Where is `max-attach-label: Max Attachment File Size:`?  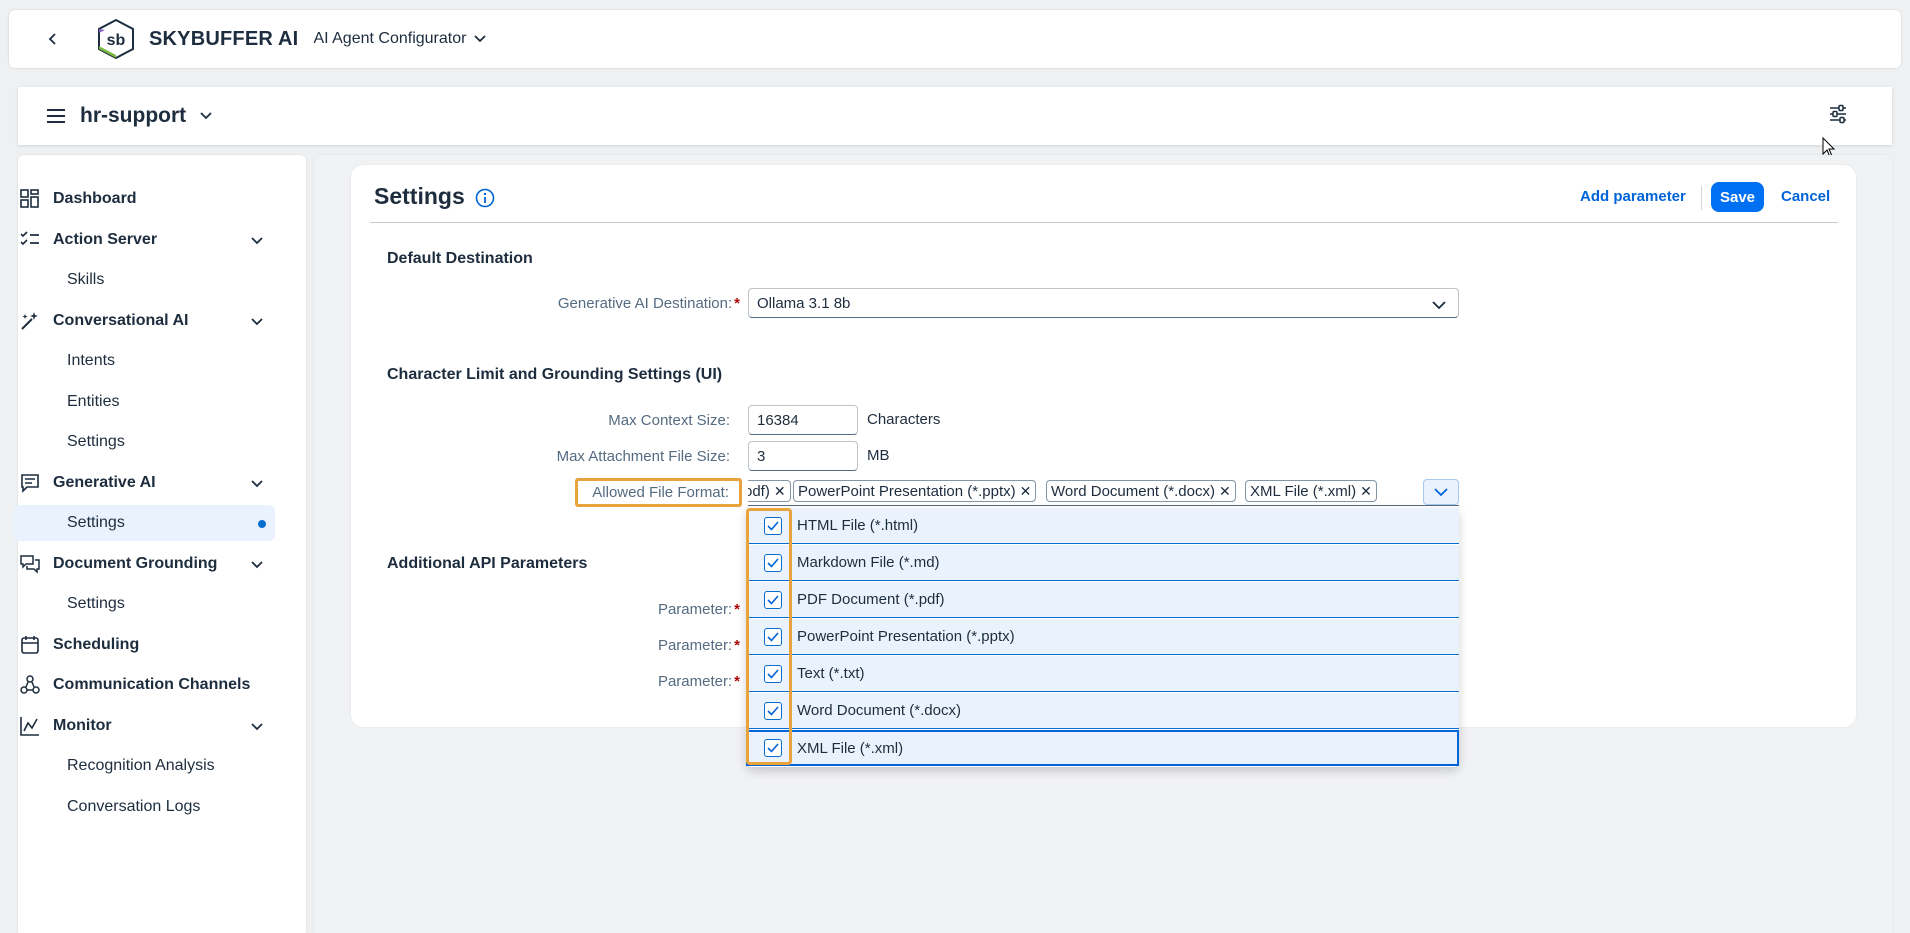
max-attach-label: Max Attachment File Size: is located at coordinates (643, 456).